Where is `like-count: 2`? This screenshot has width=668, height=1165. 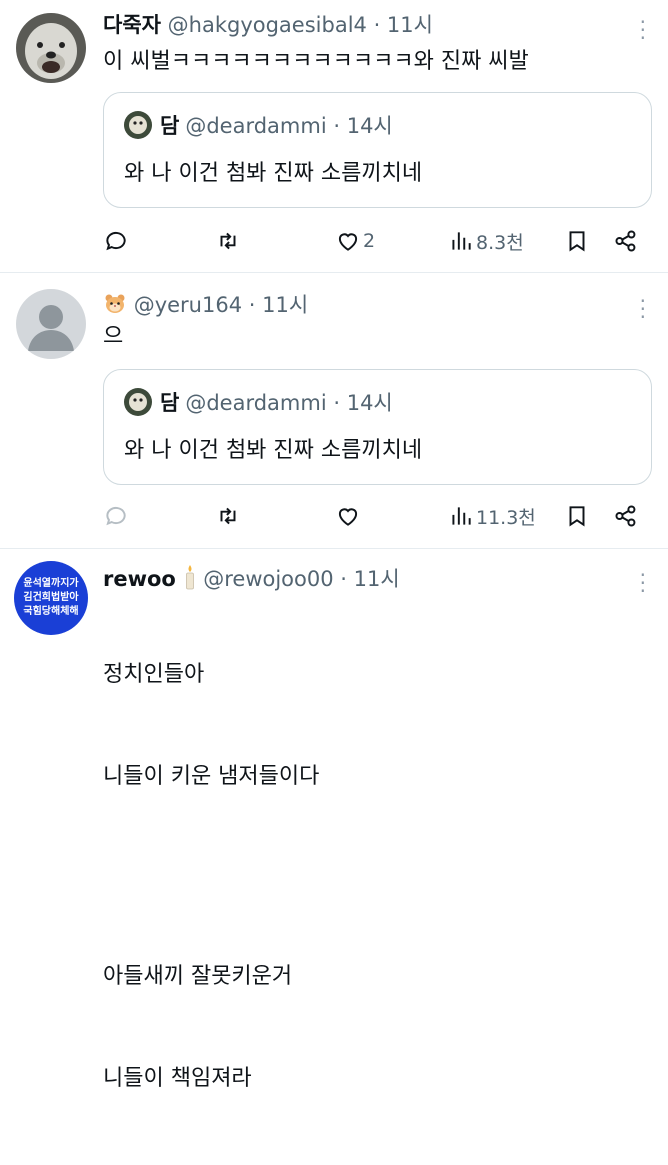 like-count: 2 is located at coordinates (369, 241).